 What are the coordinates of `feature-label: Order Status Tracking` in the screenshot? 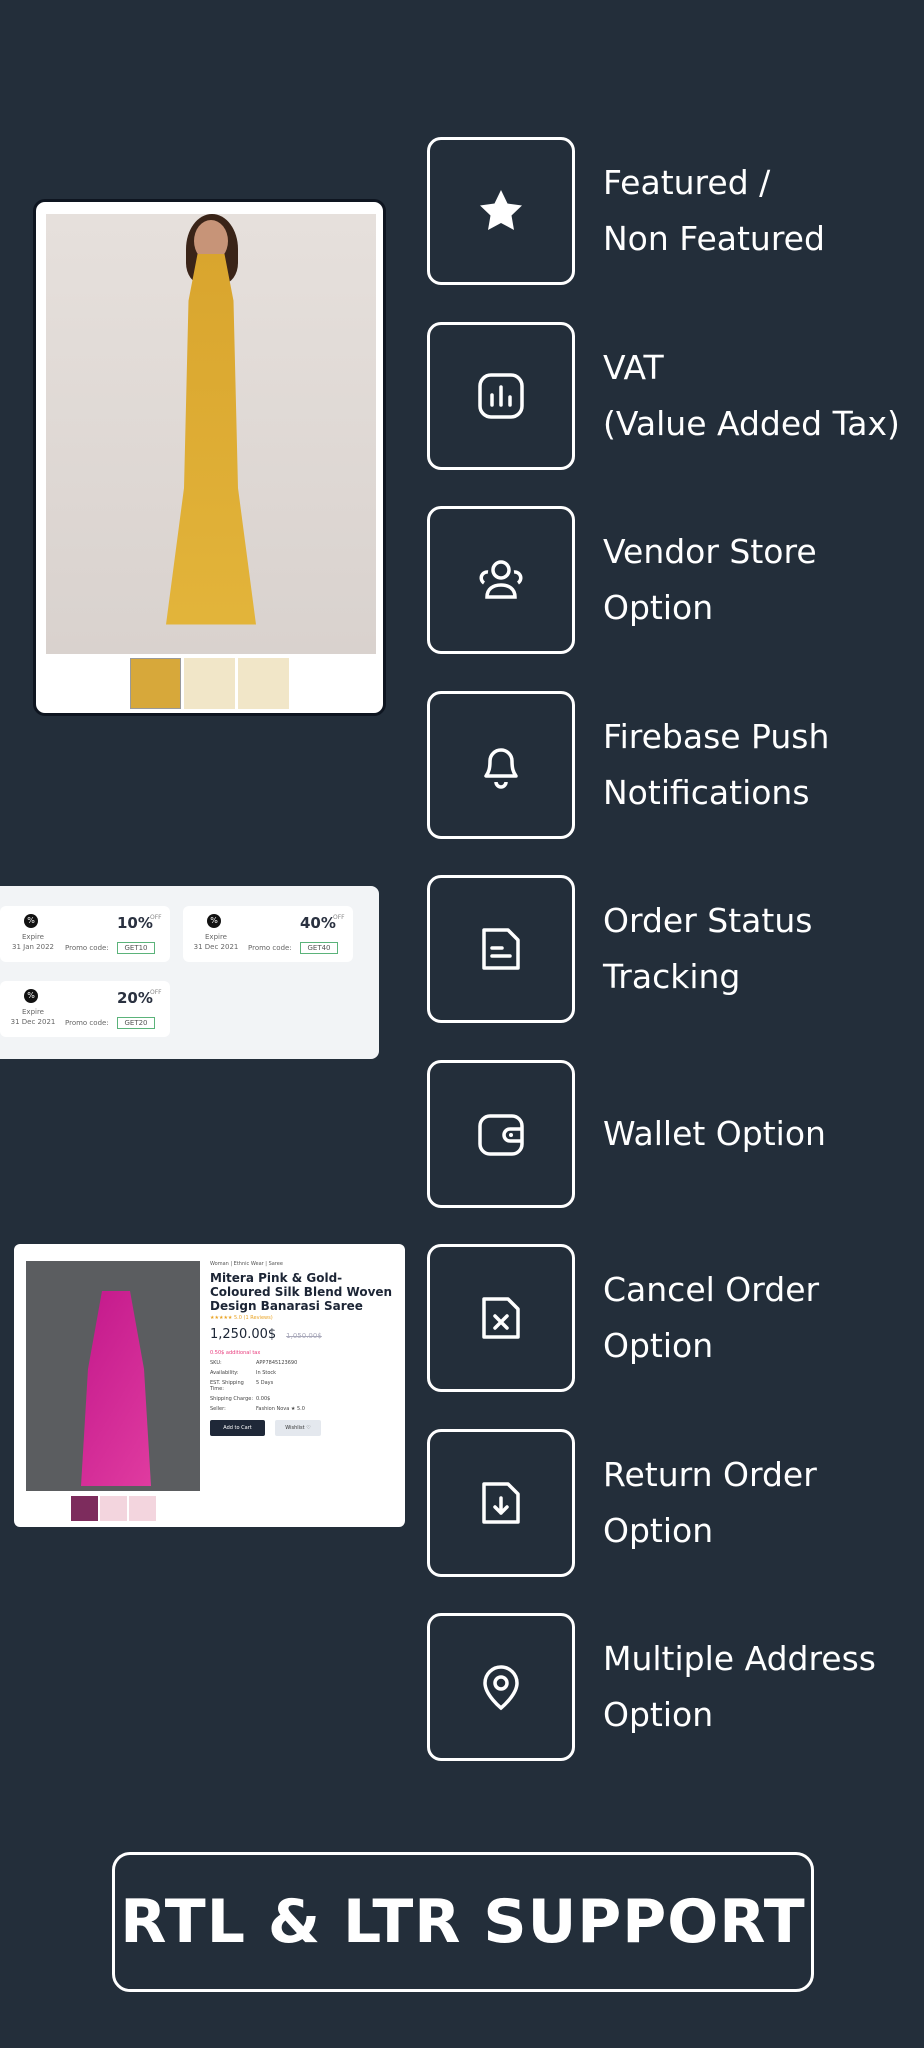 It's located at (708, 948).